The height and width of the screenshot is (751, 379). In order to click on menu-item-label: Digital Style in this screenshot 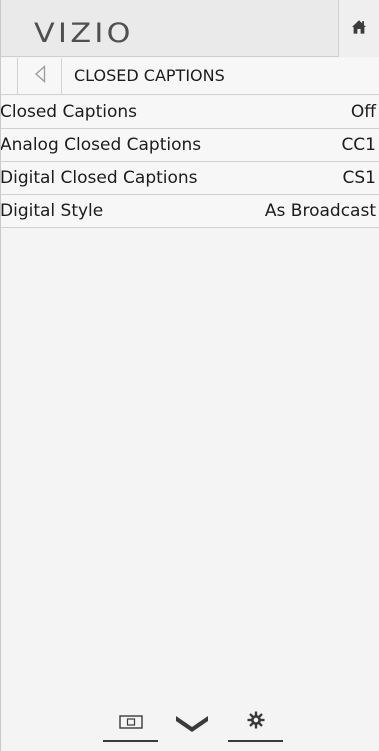, I will do `click(52, 211)`.